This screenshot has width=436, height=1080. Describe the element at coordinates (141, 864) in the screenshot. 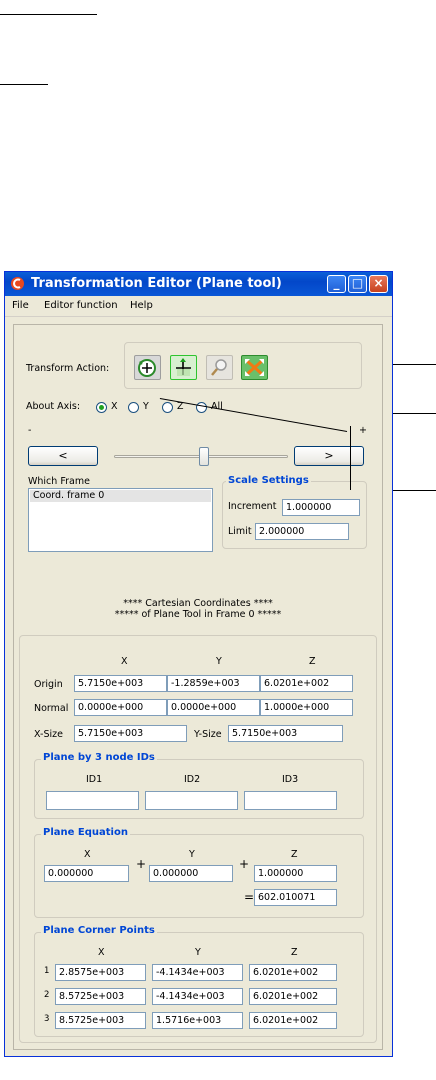

I see `equation-plus-1: +` at that location.